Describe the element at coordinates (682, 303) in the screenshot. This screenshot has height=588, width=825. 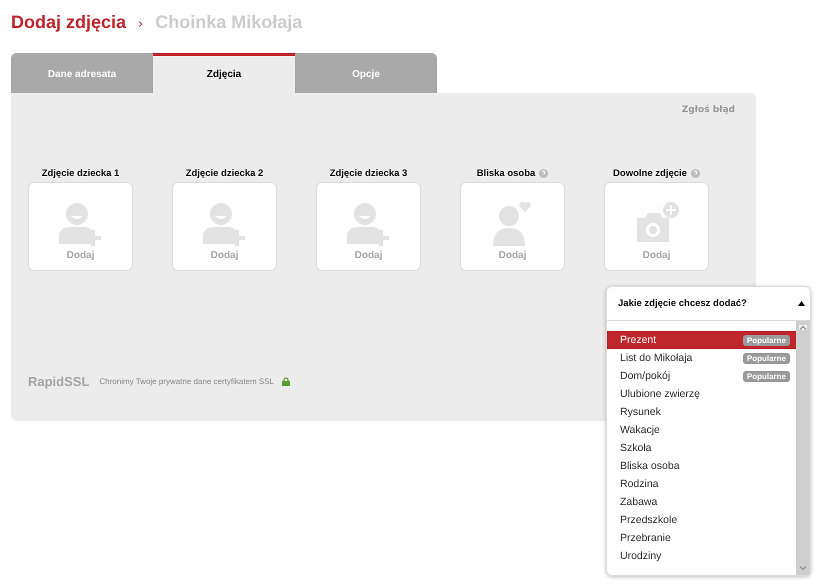
I see `dropdown-title: Jakie zdjęcie chcesz dodać?` at that location.